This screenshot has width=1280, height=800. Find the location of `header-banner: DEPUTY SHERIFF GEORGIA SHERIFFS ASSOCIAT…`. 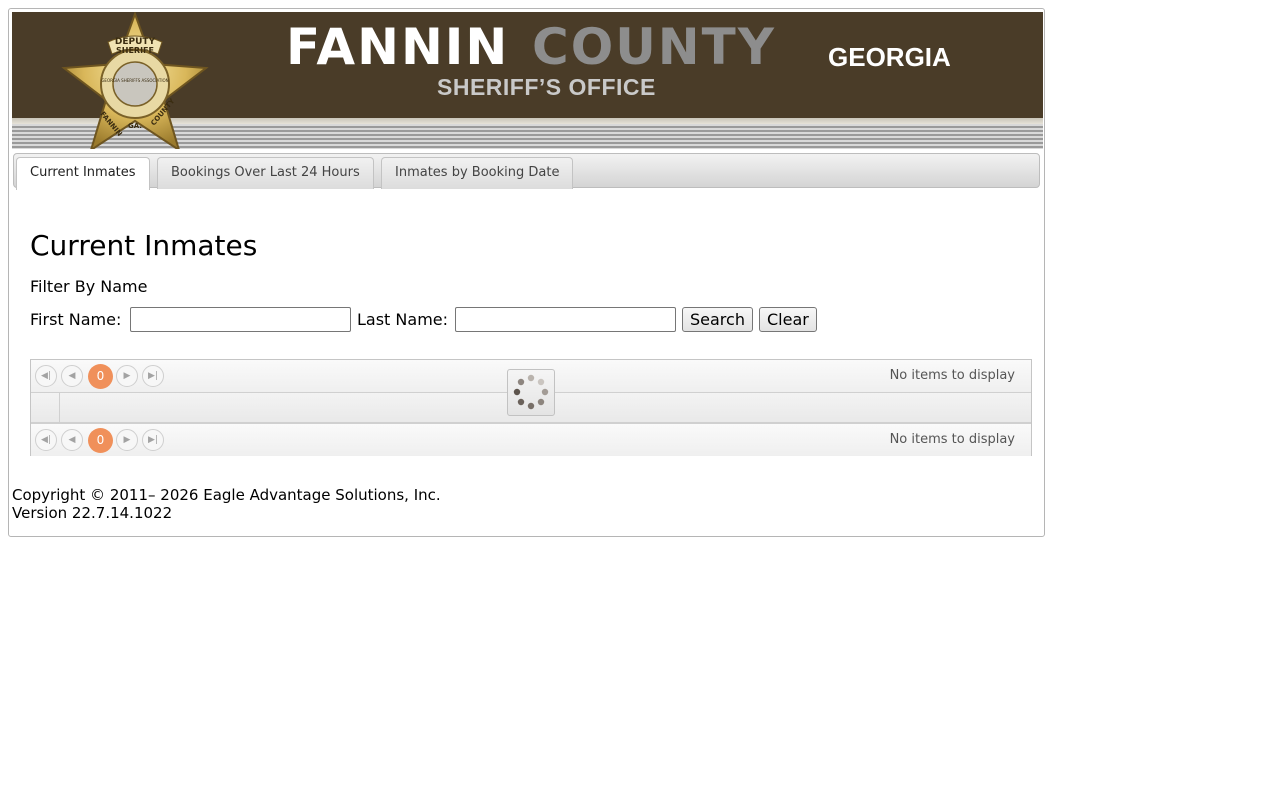

header-banner: DEPUTY SHERIFF GEORGIA SHERIFFS ASSOCIAT… is located at coordinates (527, 80).